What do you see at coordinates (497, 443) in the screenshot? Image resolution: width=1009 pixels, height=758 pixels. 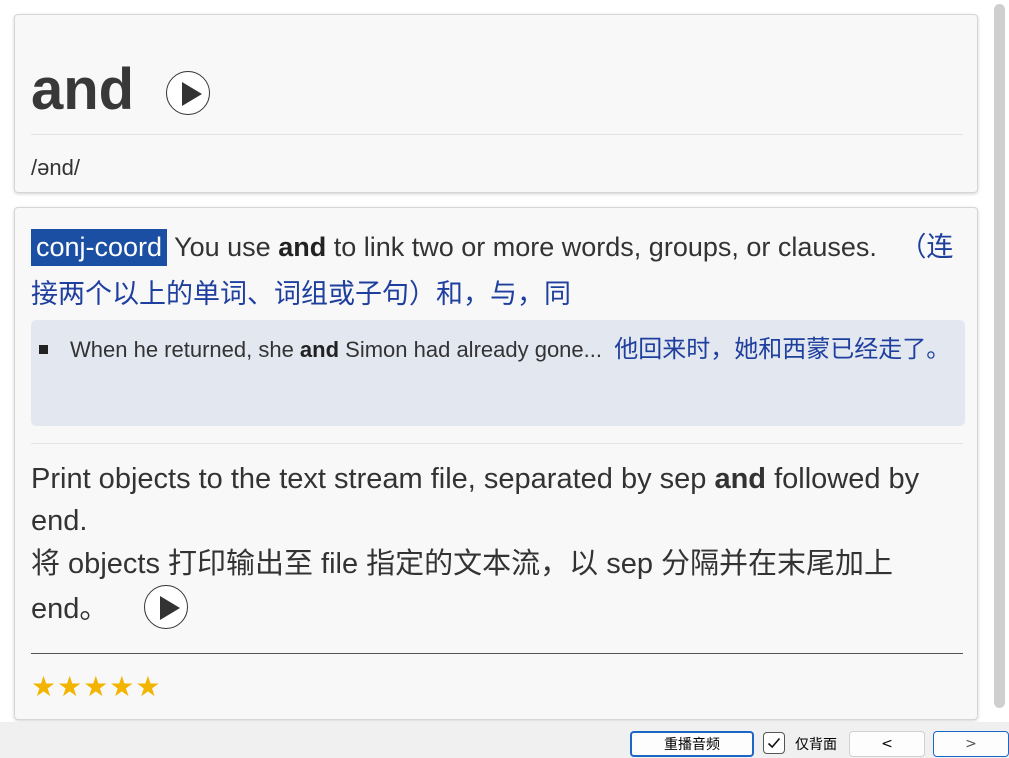 I see `section-divider` at bounding box center [497, 443].